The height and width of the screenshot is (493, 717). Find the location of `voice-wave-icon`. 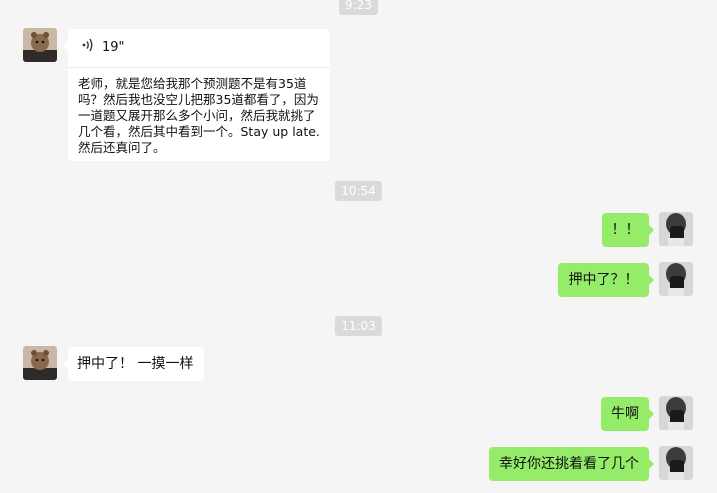

voice-wave-icon is located at coordinates (88, 48).